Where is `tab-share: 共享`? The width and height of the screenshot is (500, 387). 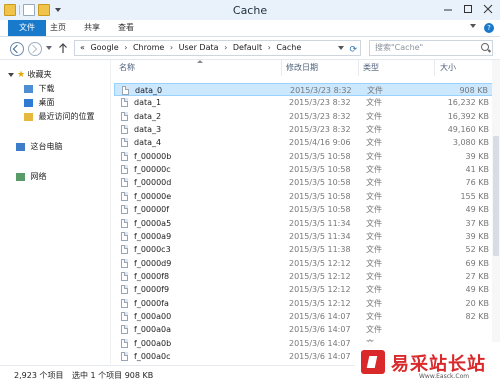 tab-share: 共享 is located at coordinates (92, 28).